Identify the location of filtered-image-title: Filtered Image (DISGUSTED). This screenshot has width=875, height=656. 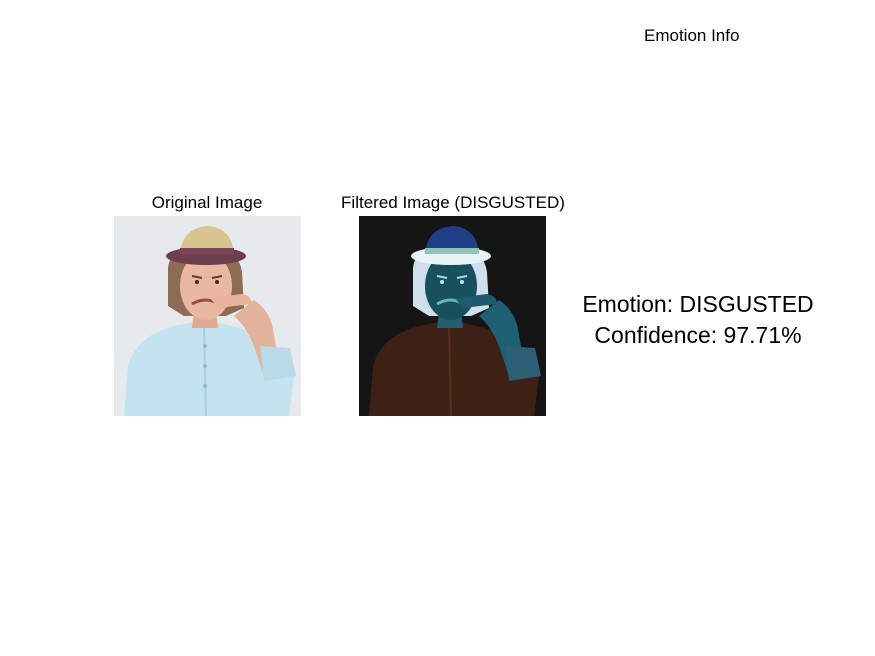
(453, 202).